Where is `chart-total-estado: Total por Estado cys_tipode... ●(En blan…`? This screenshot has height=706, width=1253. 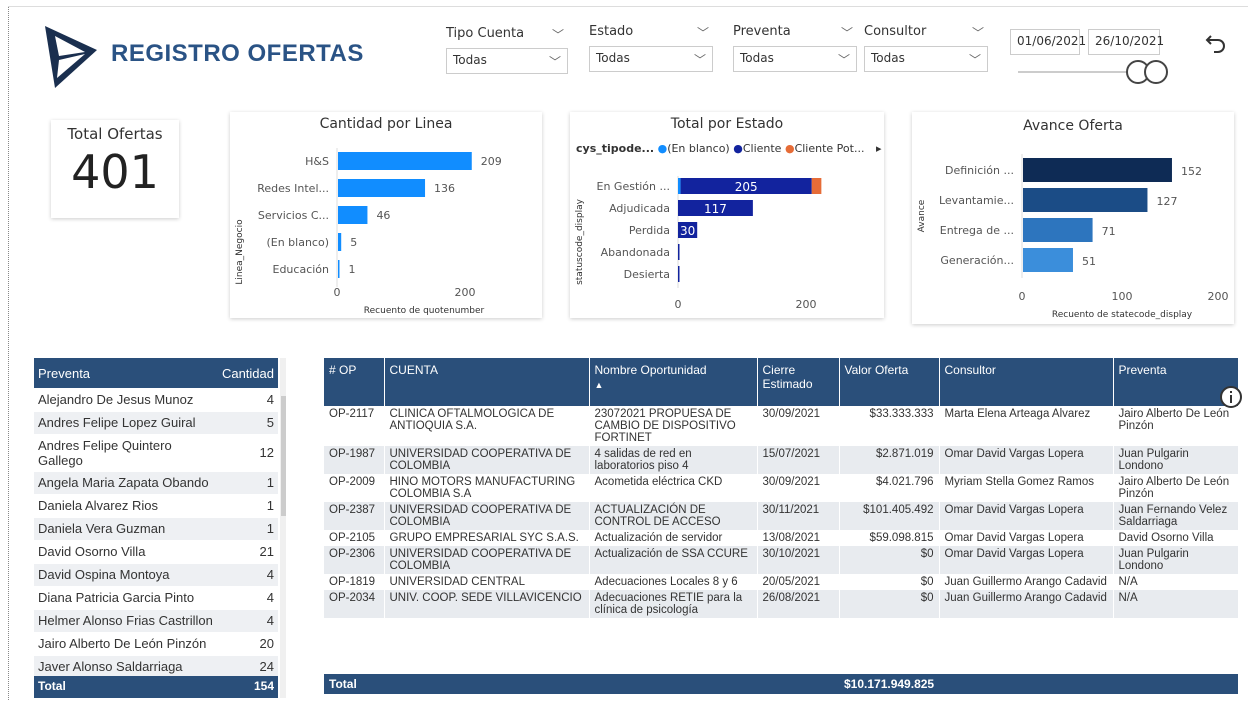 chart-total-estado: Total por Estado cys_tipode... ●(En blan… is located at coordinates (727, 215).